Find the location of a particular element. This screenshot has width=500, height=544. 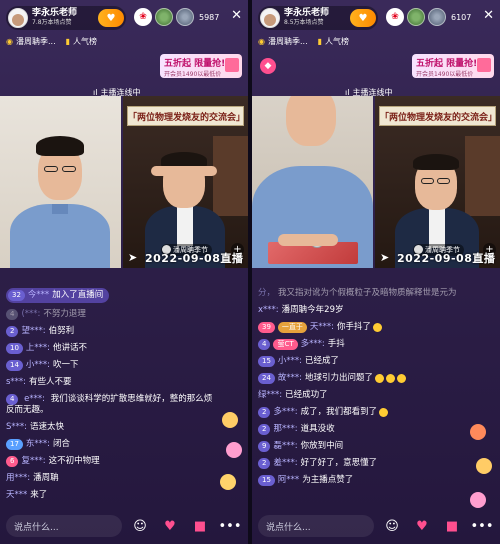

host-card: 李永乐老师 7.8万本场点赞 ♥ is located at coordinates (66, 18).